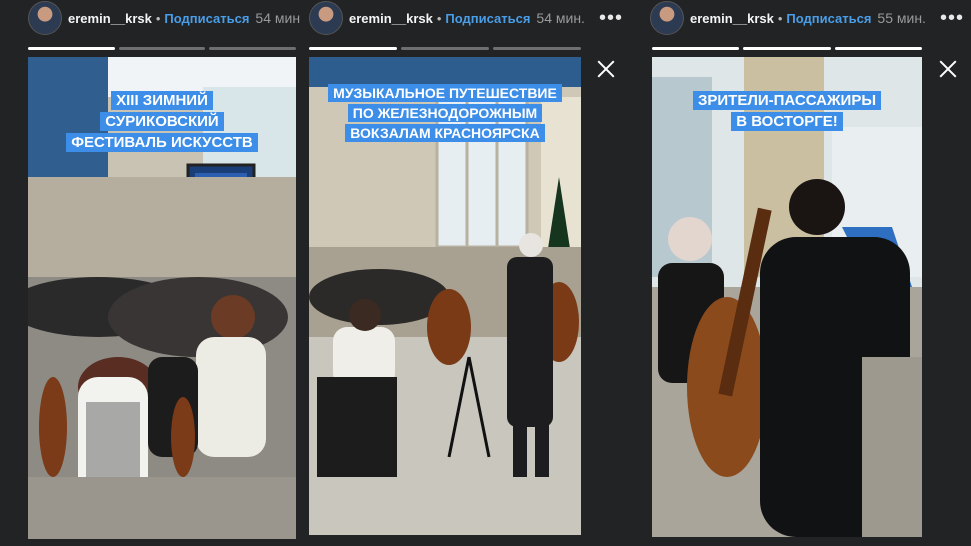 The image size is (971, 546). I want to click on story-header: eremin__krsk • Подписаться 54 мин. •••, so click(466, 18).